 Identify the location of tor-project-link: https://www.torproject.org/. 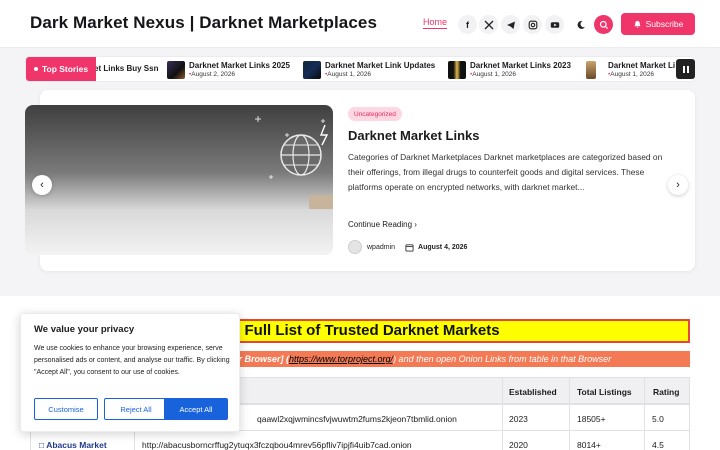
(341, 359).